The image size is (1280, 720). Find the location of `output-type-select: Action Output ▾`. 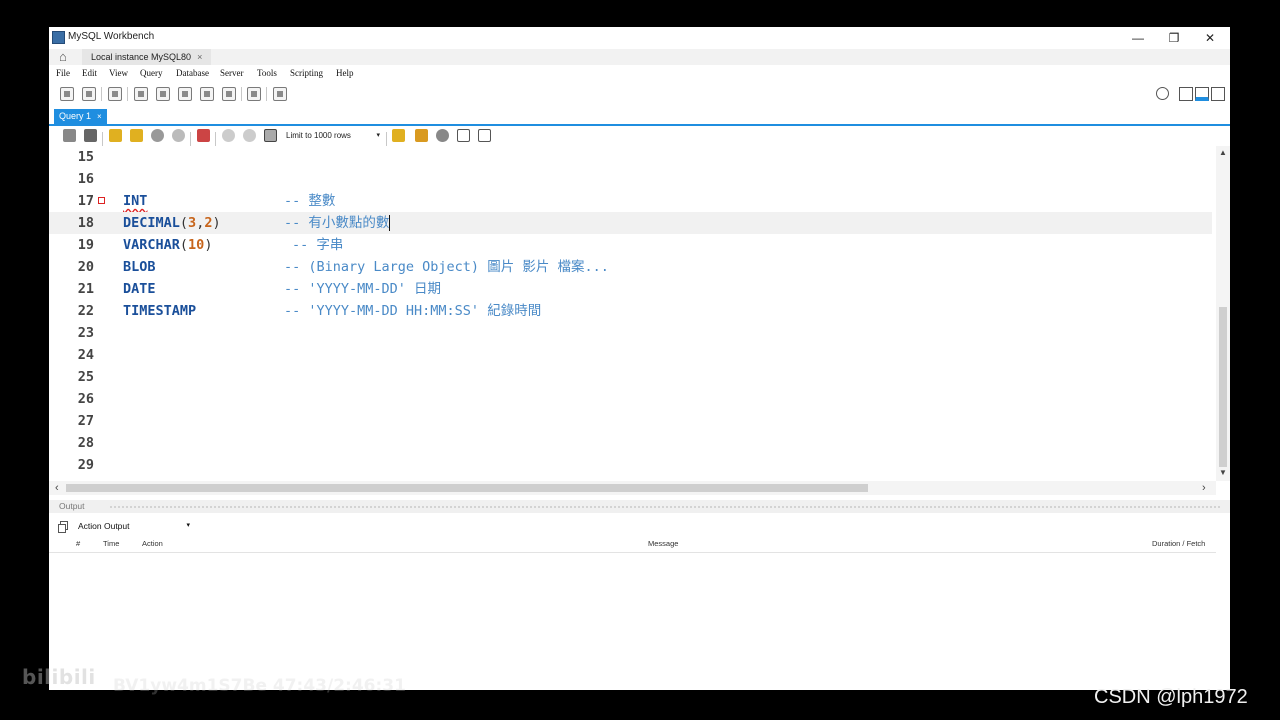

output-type-select: Action Output ▾ is located at coordinates (134, 527).